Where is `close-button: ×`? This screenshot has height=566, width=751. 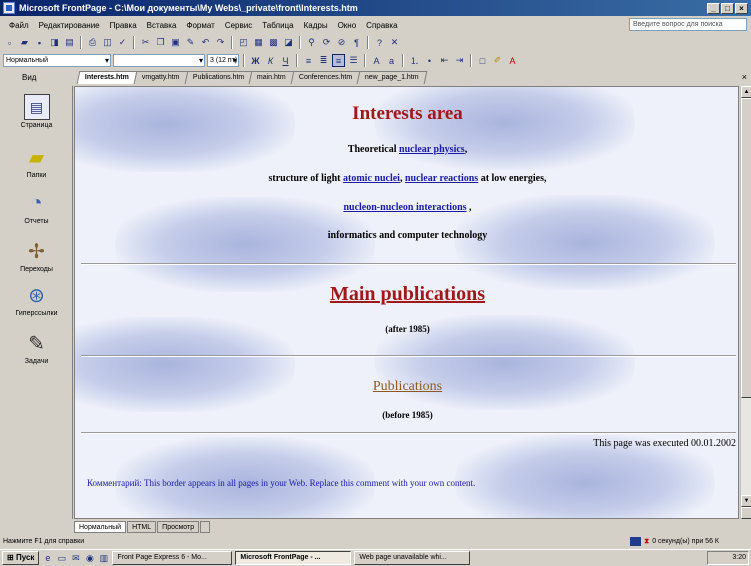 close-button: × is located at coordinates (741, 8).